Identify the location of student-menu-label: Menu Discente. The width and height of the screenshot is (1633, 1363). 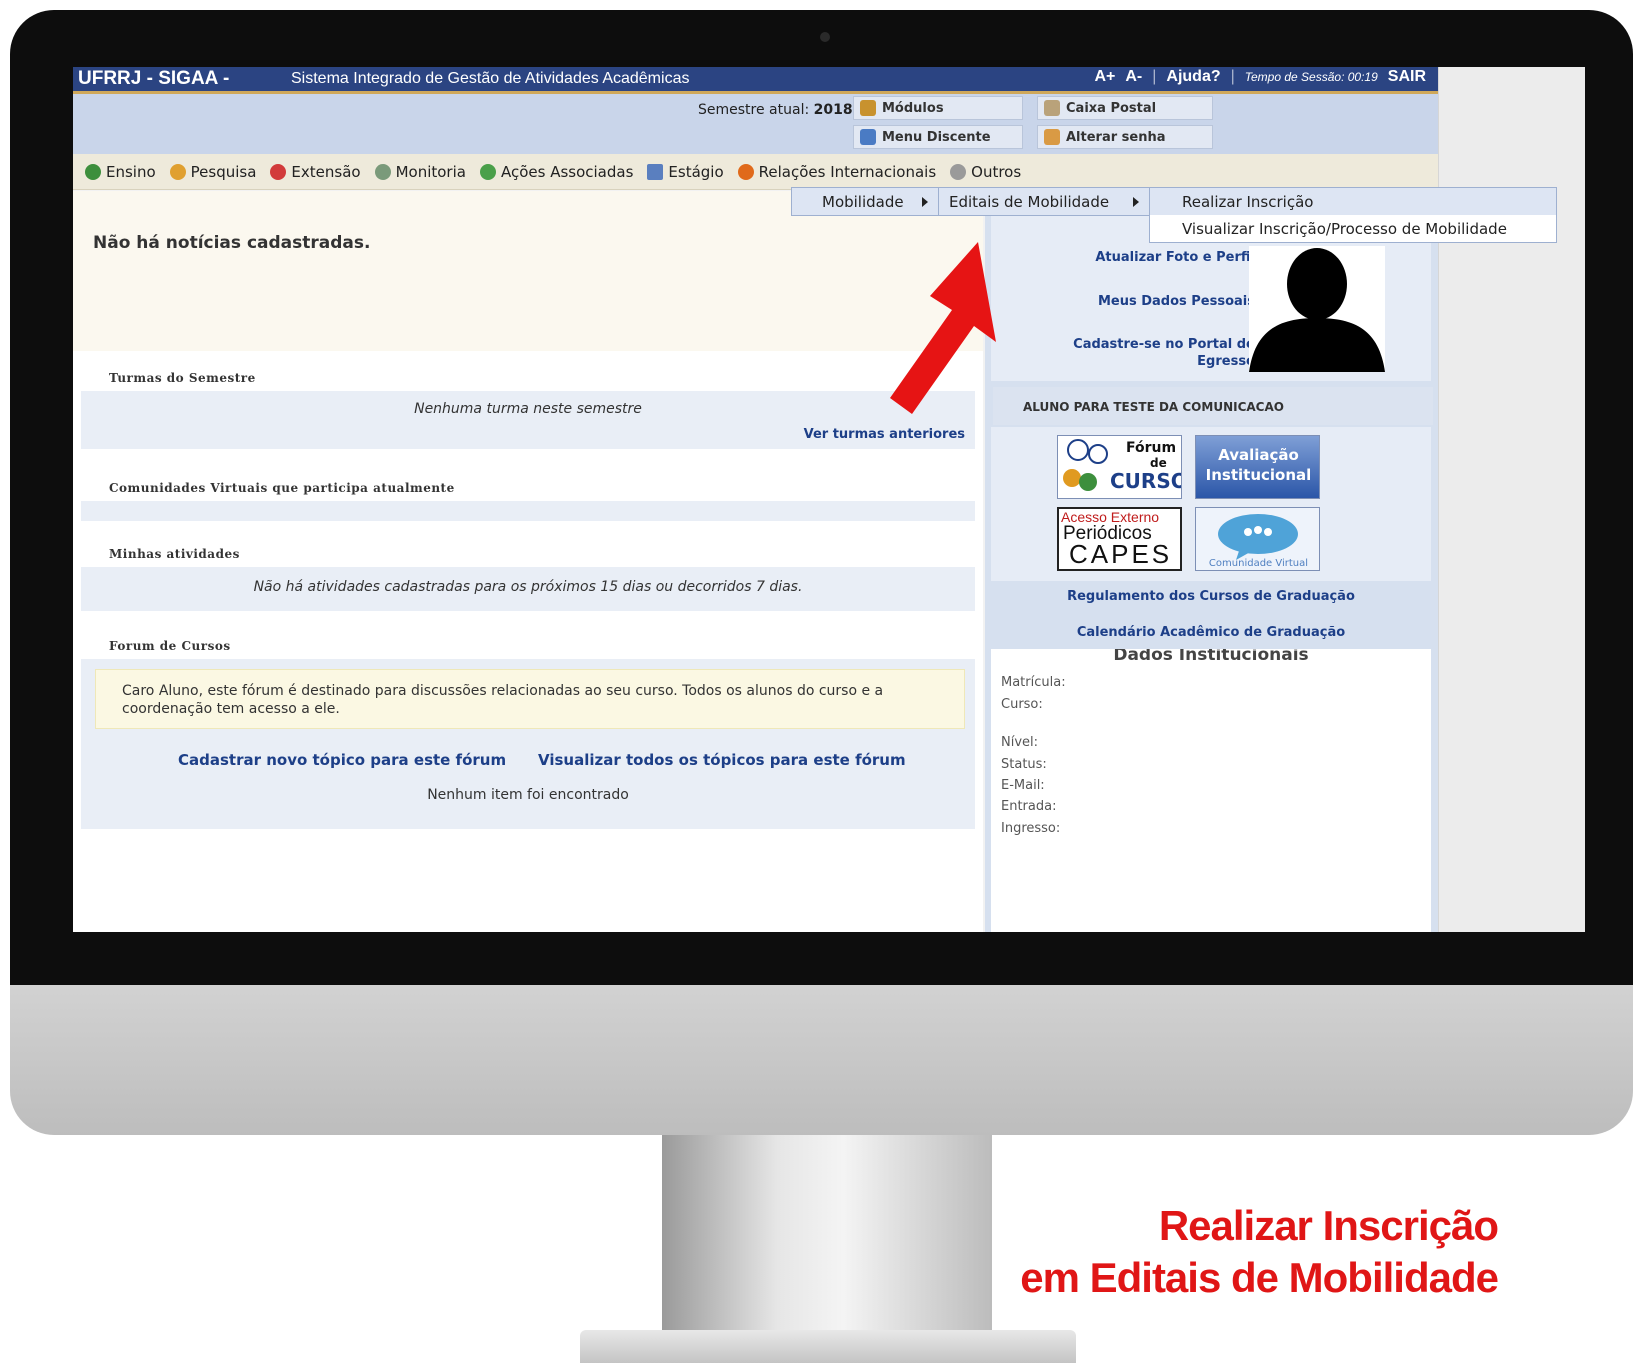
(936, 137).